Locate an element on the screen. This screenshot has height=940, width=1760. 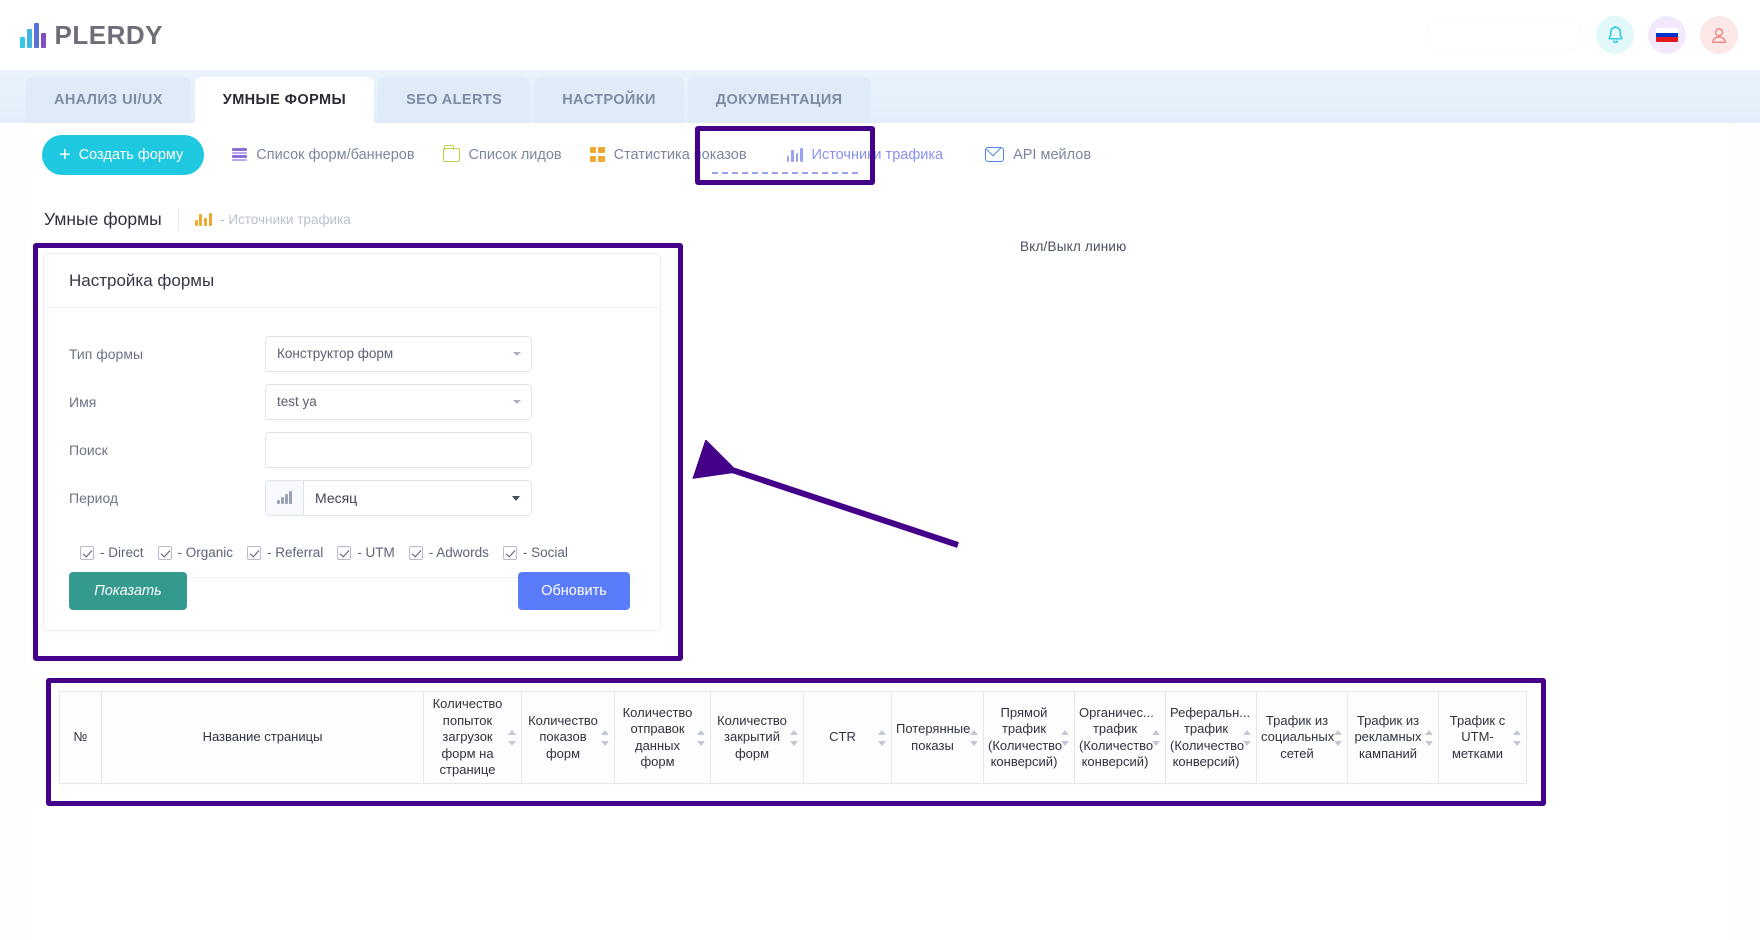
subnav-label-impressions-stats: Статистика показов is located at coordinates (680, 154).